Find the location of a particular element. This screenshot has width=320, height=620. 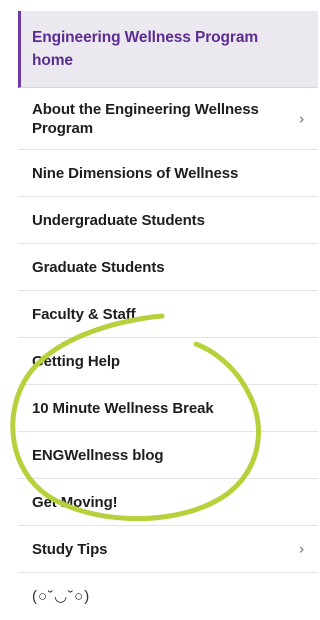

nav-item-label: ENGWellness blog is located at coordinates (98, 455).